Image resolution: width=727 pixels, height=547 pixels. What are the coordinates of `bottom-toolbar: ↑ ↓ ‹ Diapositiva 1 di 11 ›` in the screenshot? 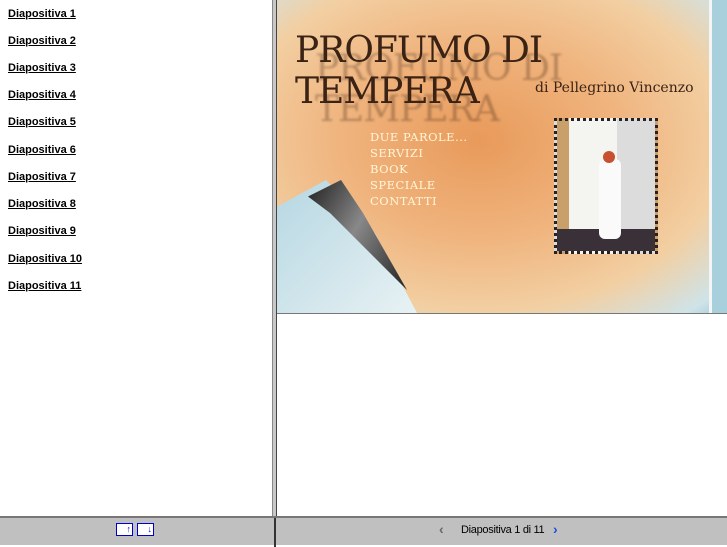 It's located at (363, 531).